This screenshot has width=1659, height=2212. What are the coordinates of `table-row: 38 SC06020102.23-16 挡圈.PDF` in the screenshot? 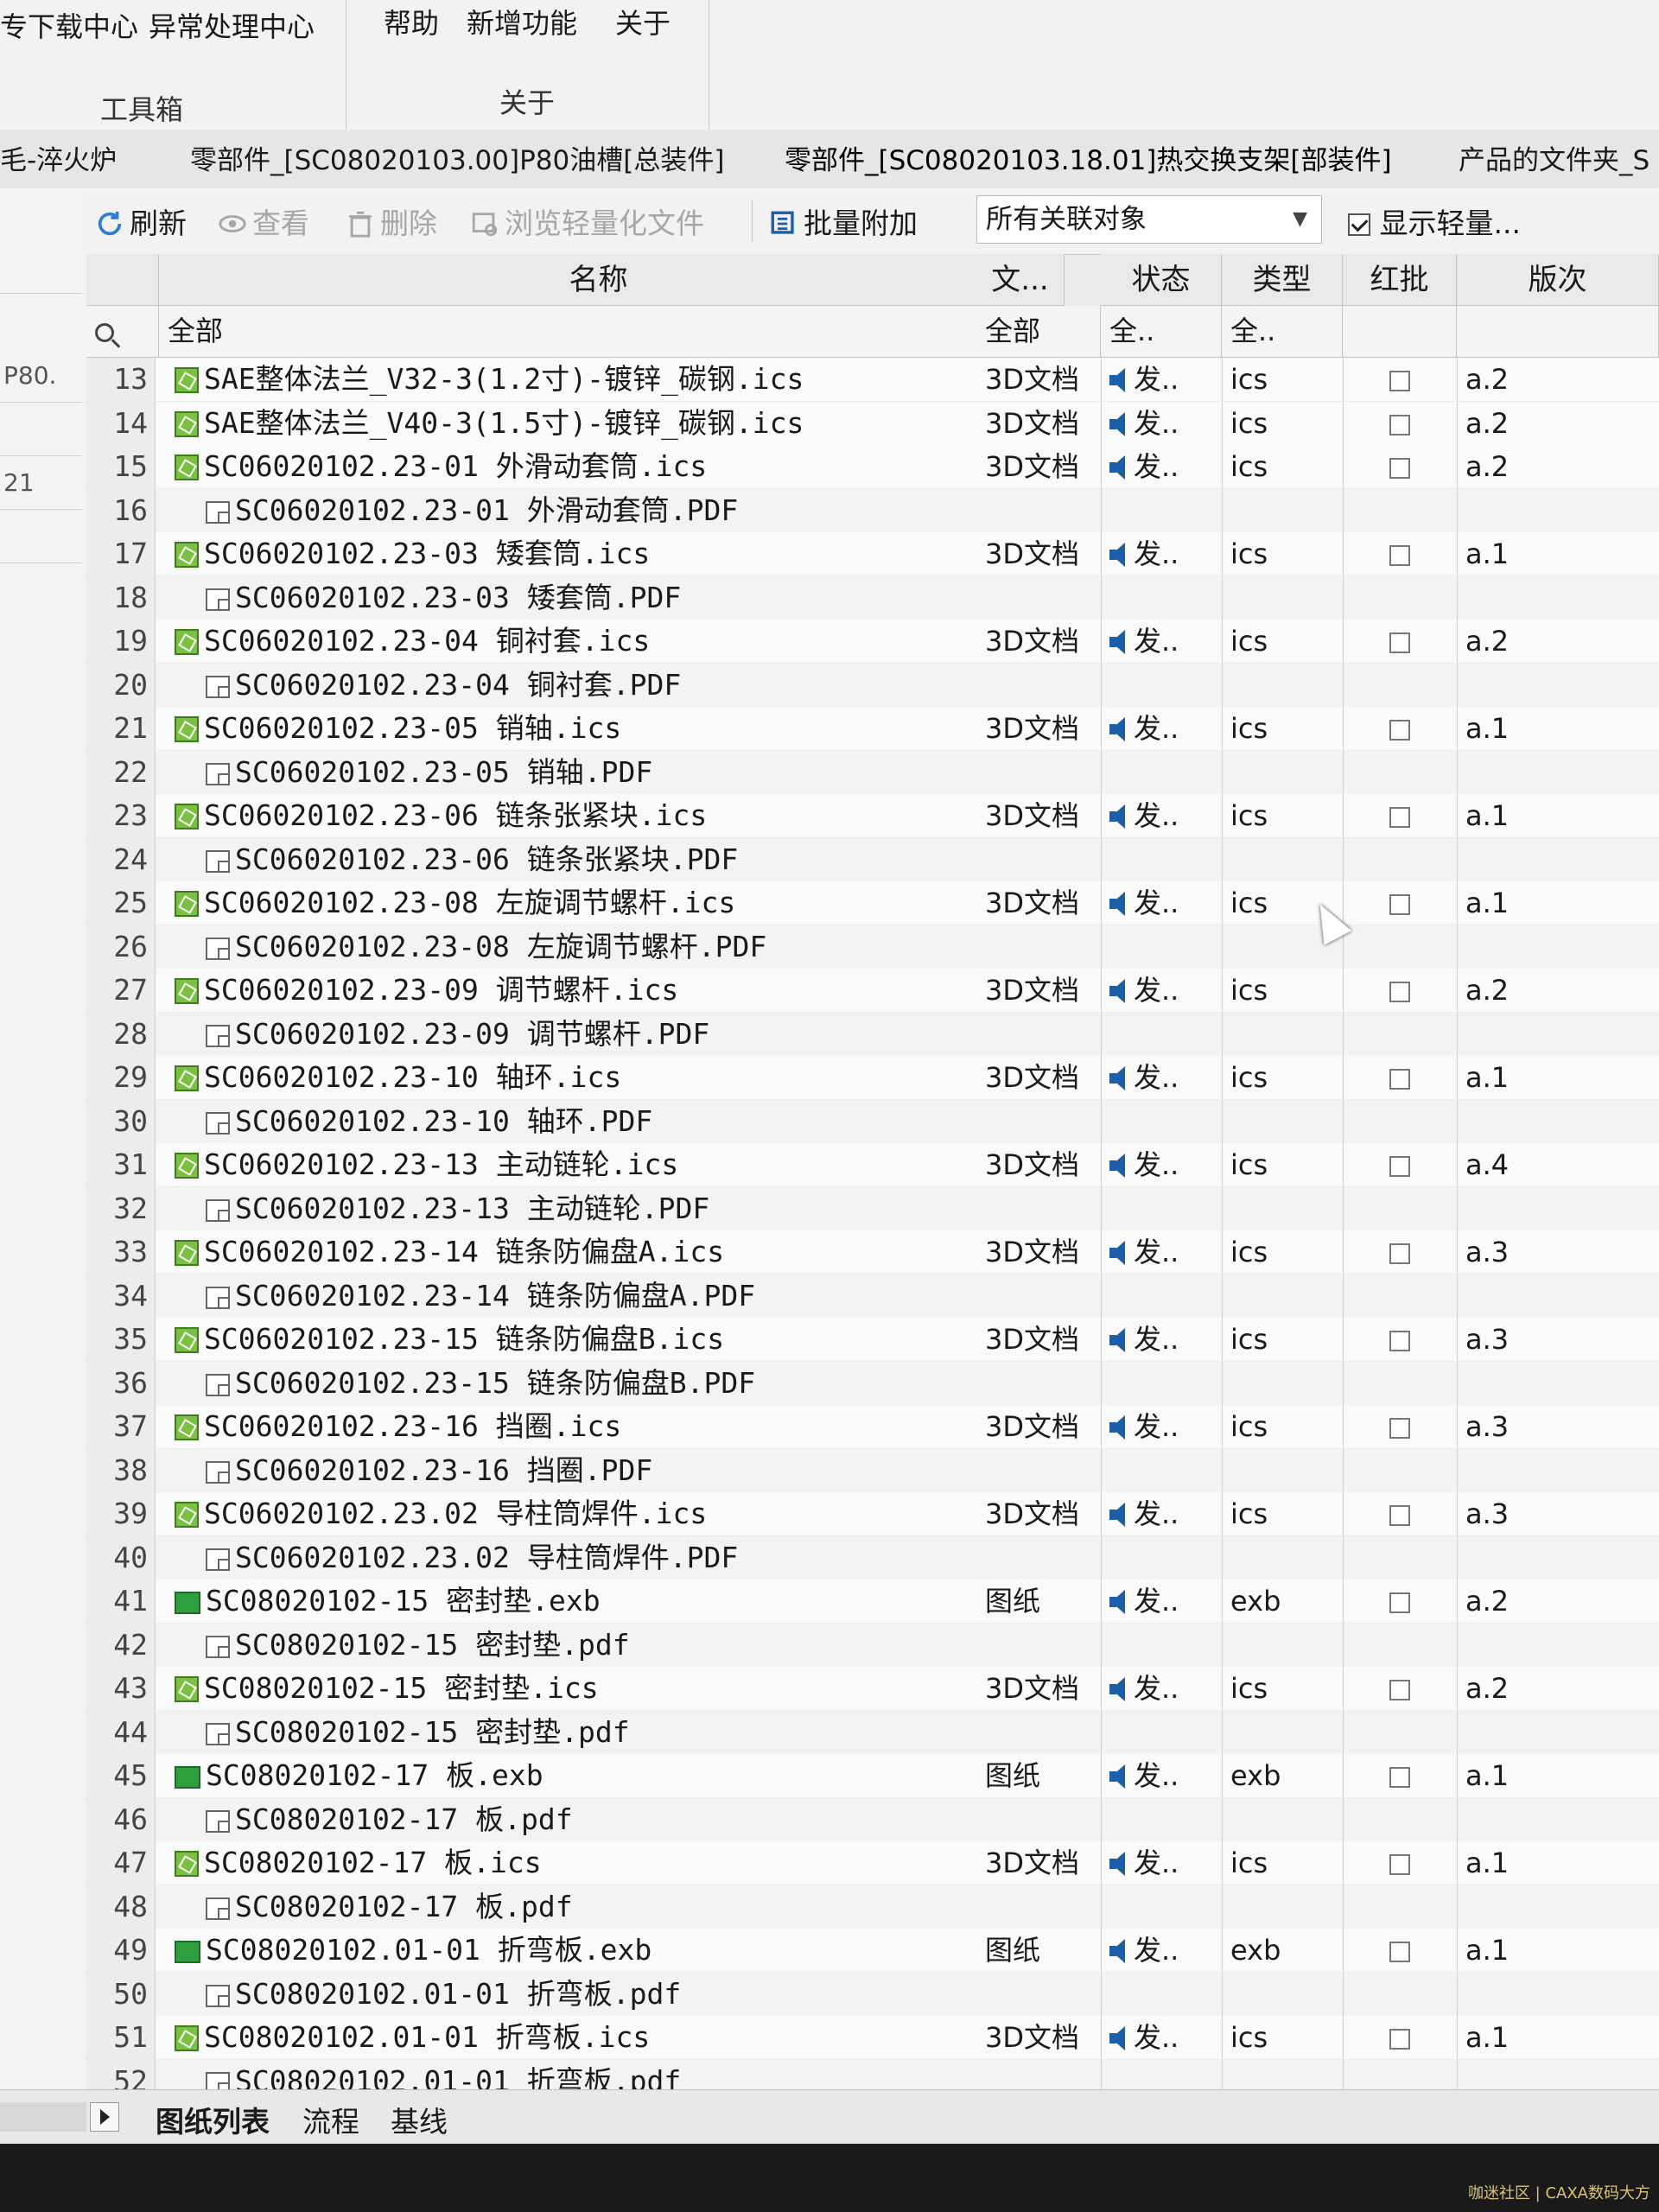 It's located at (872, 1470).